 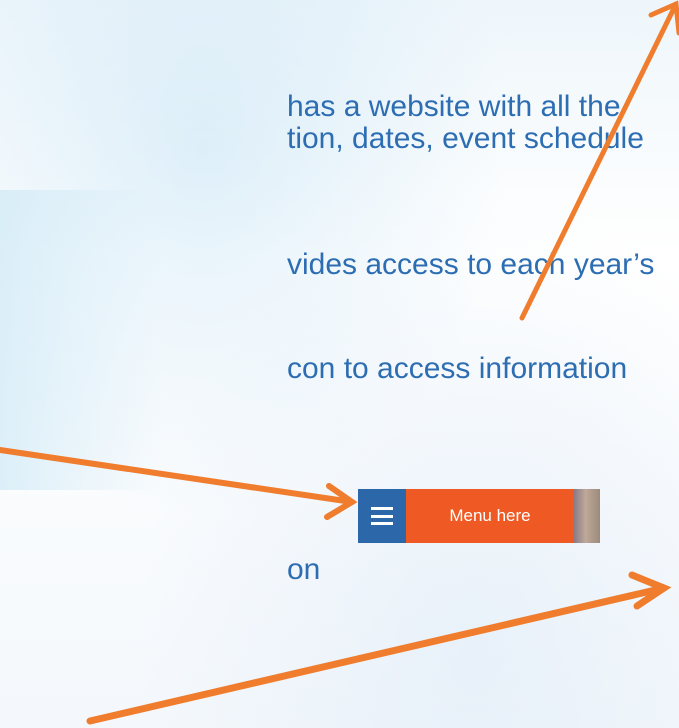 What do you see at coordinates (179, 483) in the screenshot?
I see `arrow-to-menu` at bounding box center [179, 483].